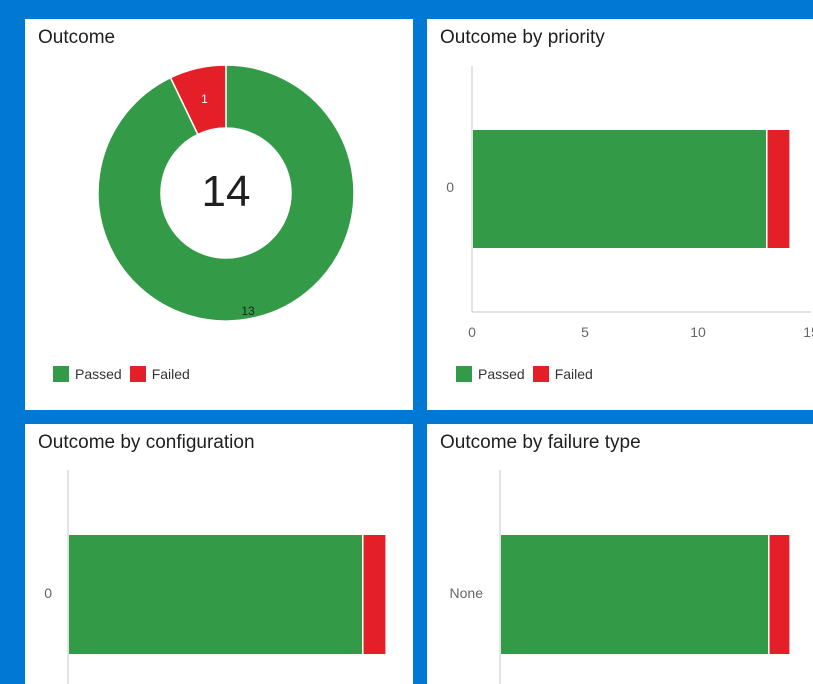 This screenshot has height=684, width=813. I want to click on priority-tick-10: 10, so click(698, 332).